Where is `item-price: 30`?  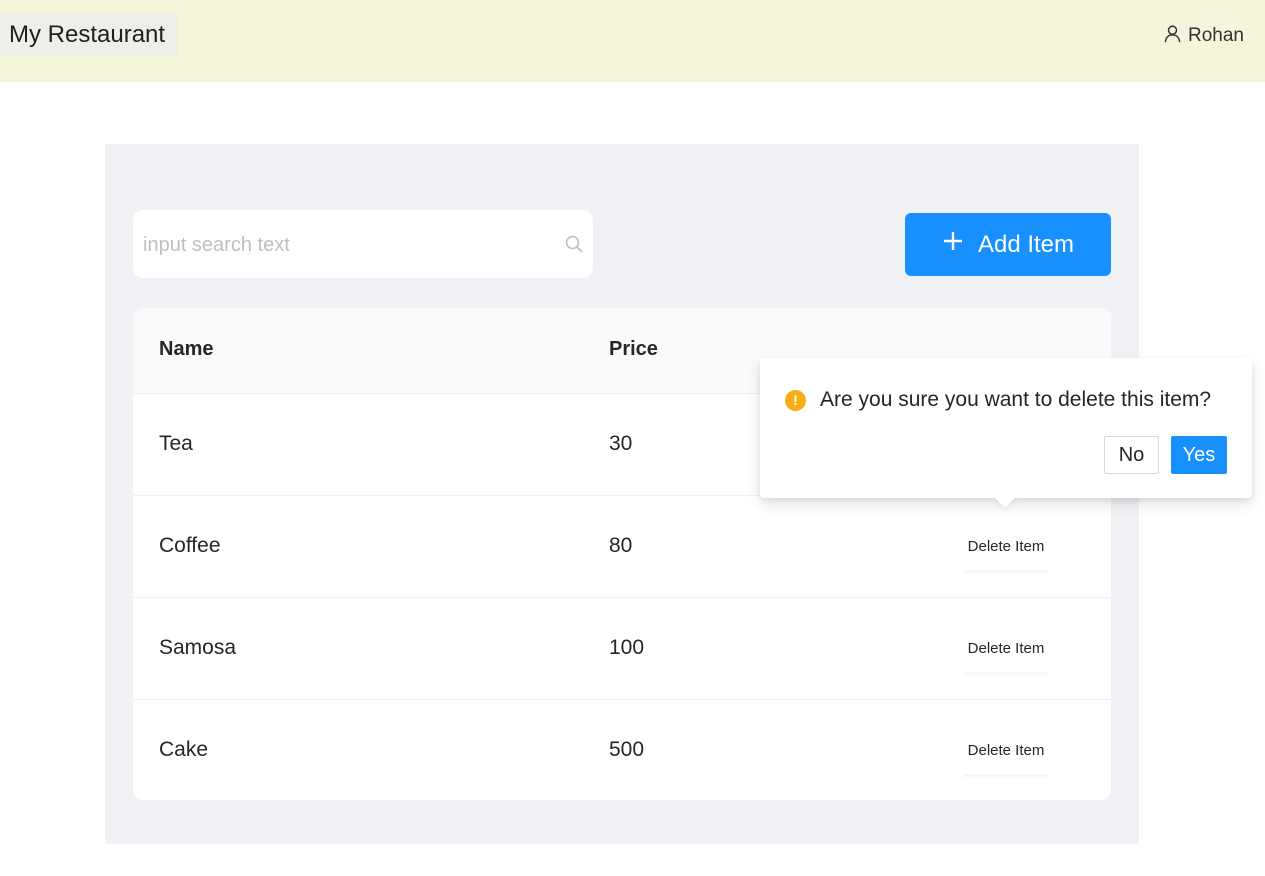
item-price: 30 is located at coordinates (621, 443).